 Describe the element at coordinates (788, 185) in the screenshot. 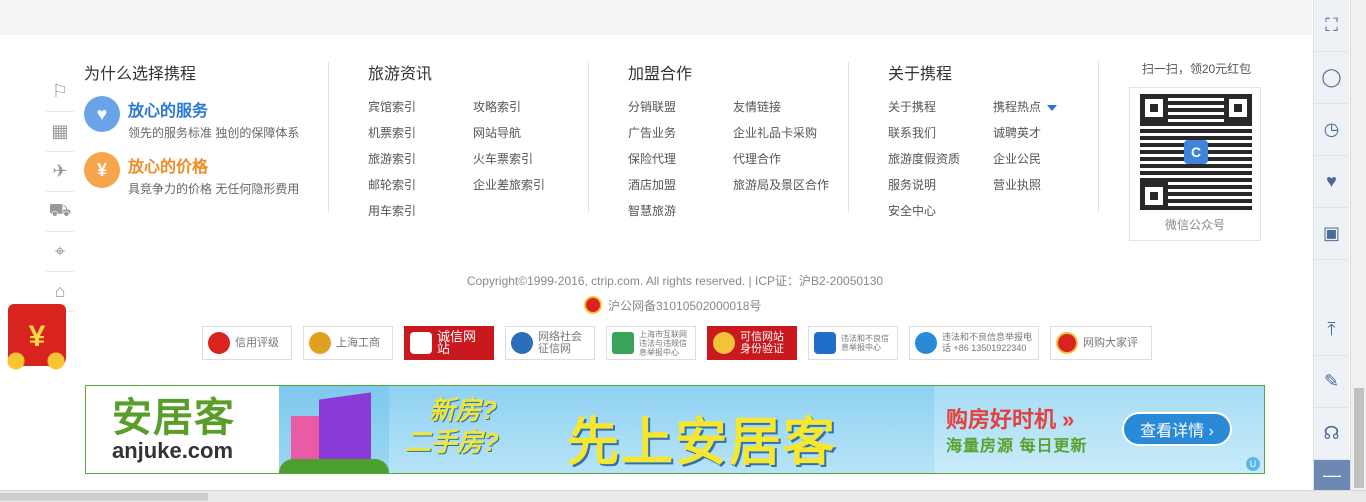

I see `footer-link: 旅游局及景区合作` at that location.